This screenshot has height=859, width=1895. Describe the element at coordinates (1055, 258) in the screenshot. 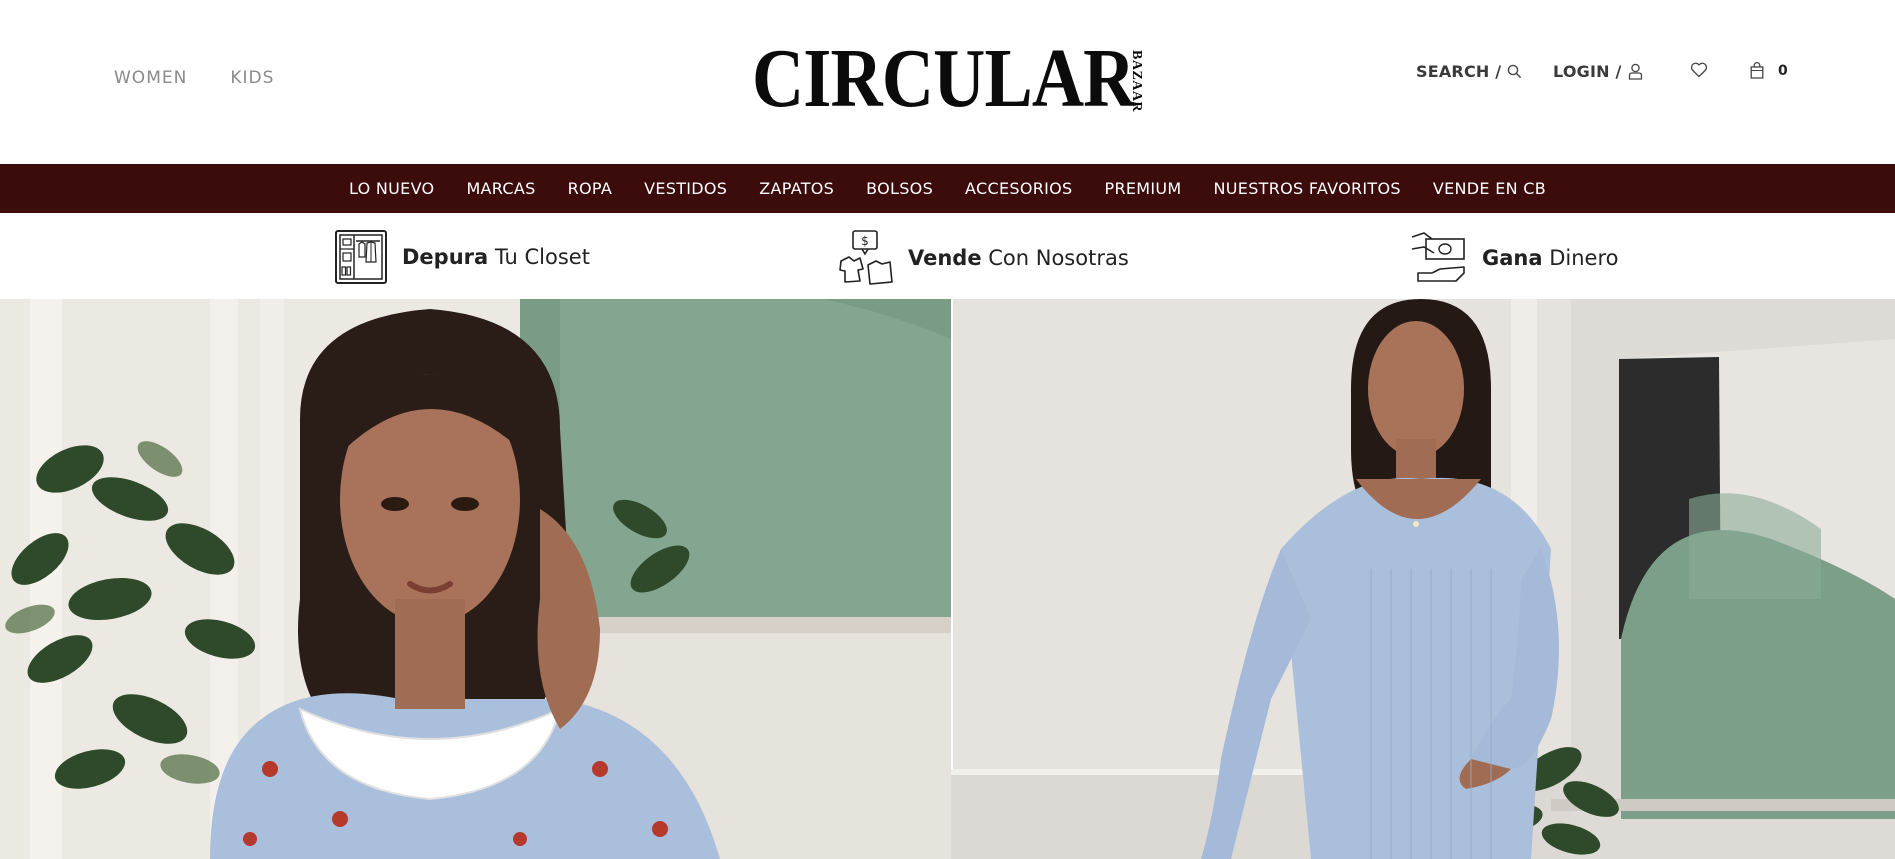

I see `value-prop-sell-rest: Con Nosotras` at that location.